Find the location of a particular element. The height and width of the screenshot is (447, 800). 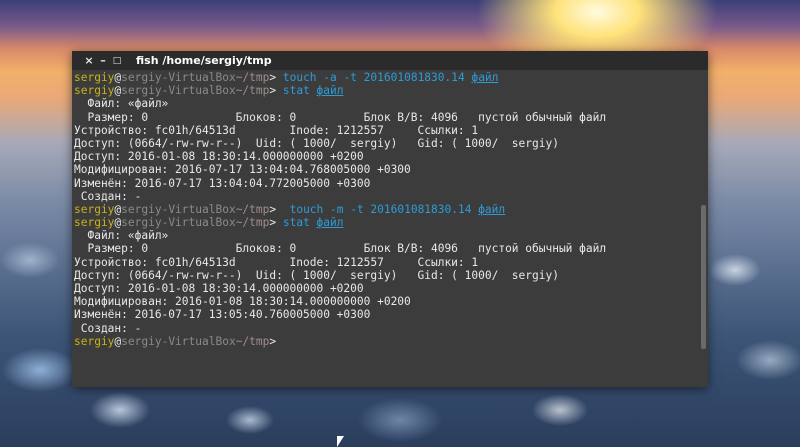

command-text: touch -a -t 201601081830.14 is located at coordinates (377, 77).